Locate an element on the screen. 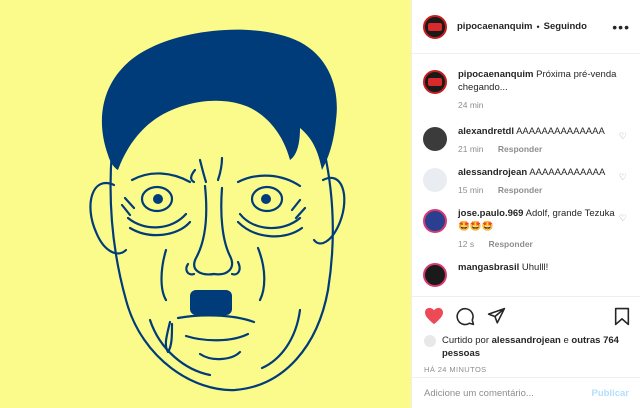  liker-username: alessandrojean is located at coordinates (526, 340).